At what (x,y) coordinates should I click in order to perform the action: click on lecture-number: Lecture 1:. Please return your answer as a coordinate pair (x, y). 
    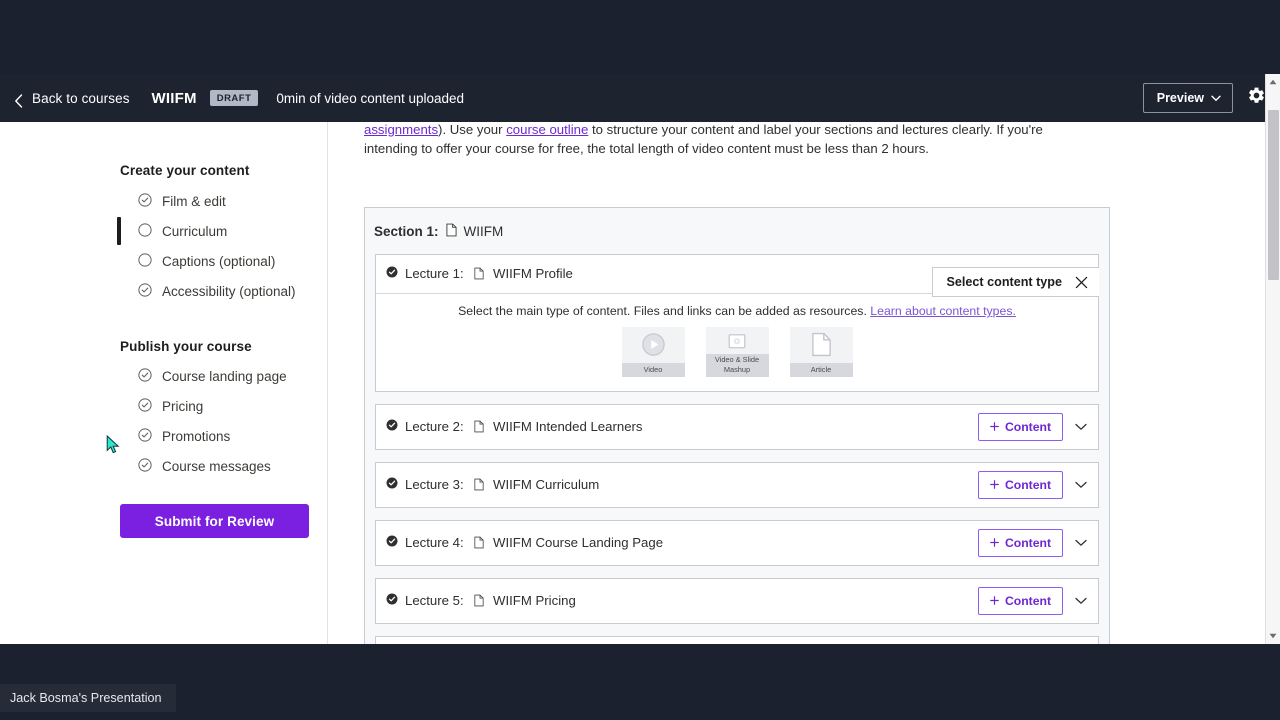
    Looking at the image, I should click on (434, 273).